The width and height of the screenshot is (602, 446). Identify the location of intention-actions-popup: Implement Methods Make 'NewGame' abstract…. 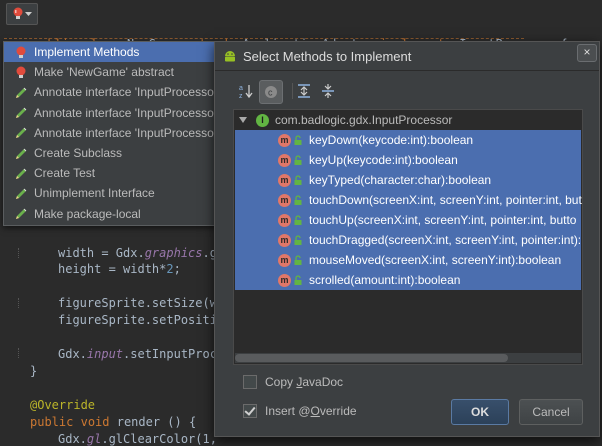
(110, 133).